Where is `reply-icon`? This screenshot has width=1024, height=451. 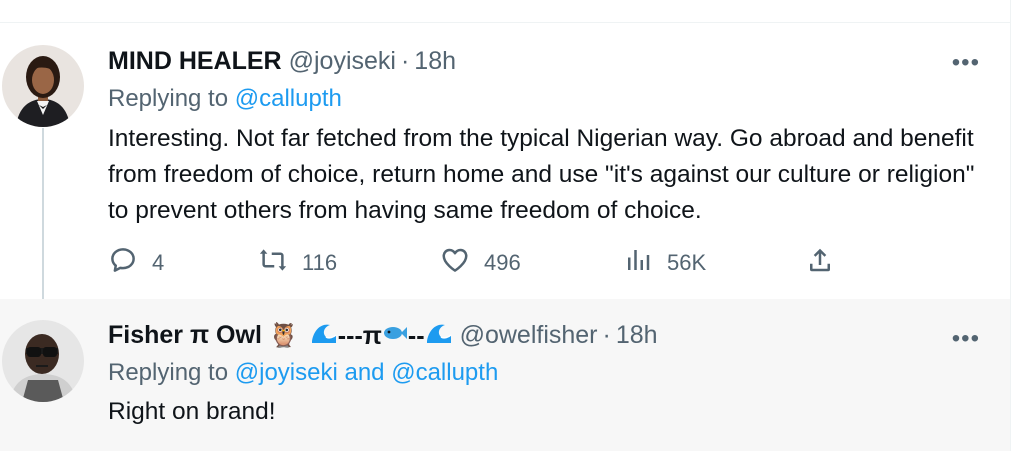
reply-icon is located at coordinates (123, 263).